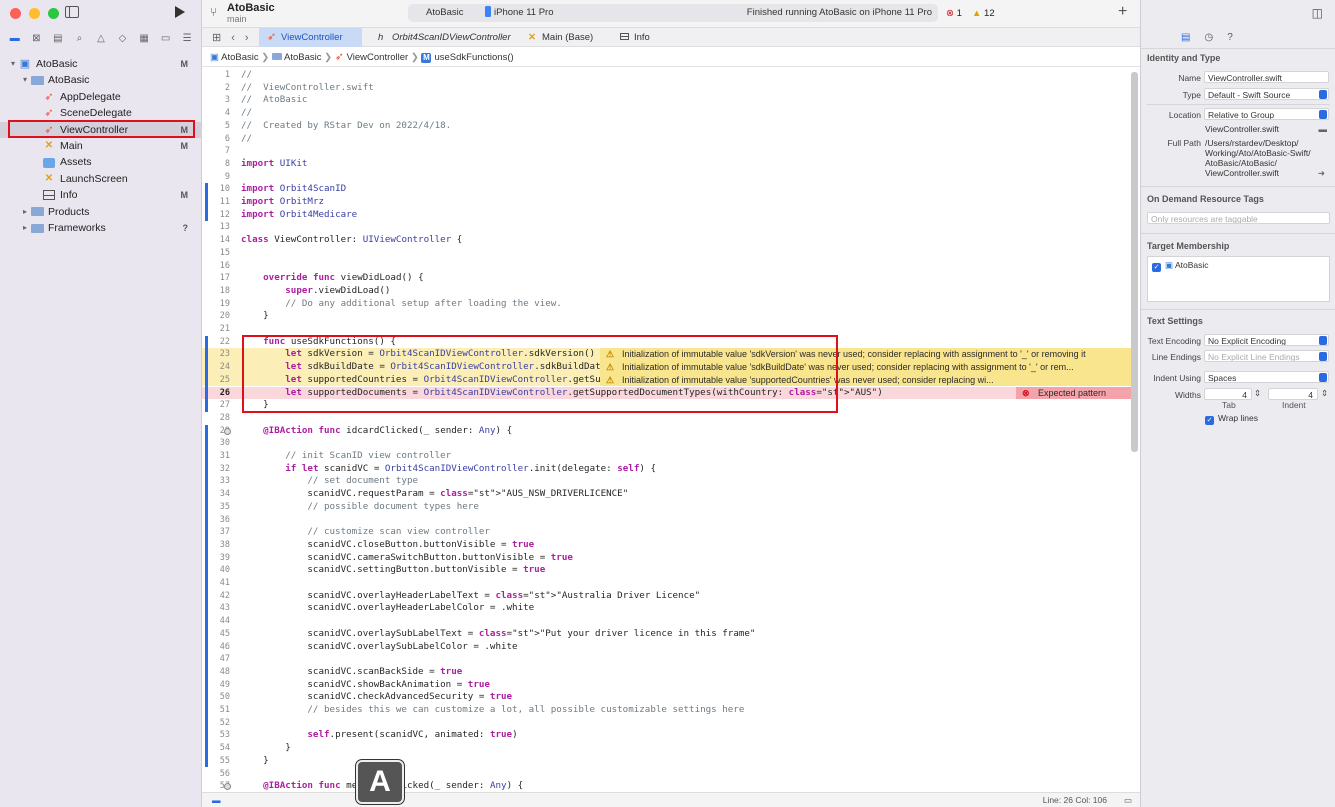  What do you see at coordinates (667, 443) in the screenshot?
I see `code-line: 30` at bounding box center [667, 443].